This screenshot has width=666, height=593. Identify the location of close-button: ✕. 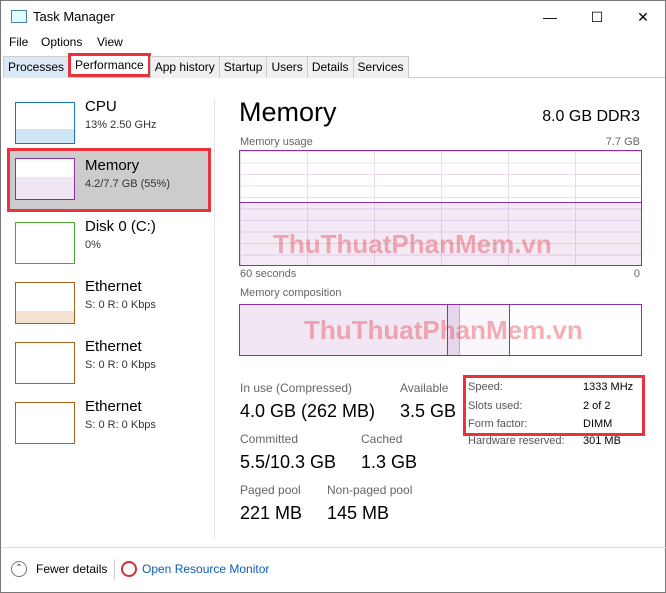
(643, 17).